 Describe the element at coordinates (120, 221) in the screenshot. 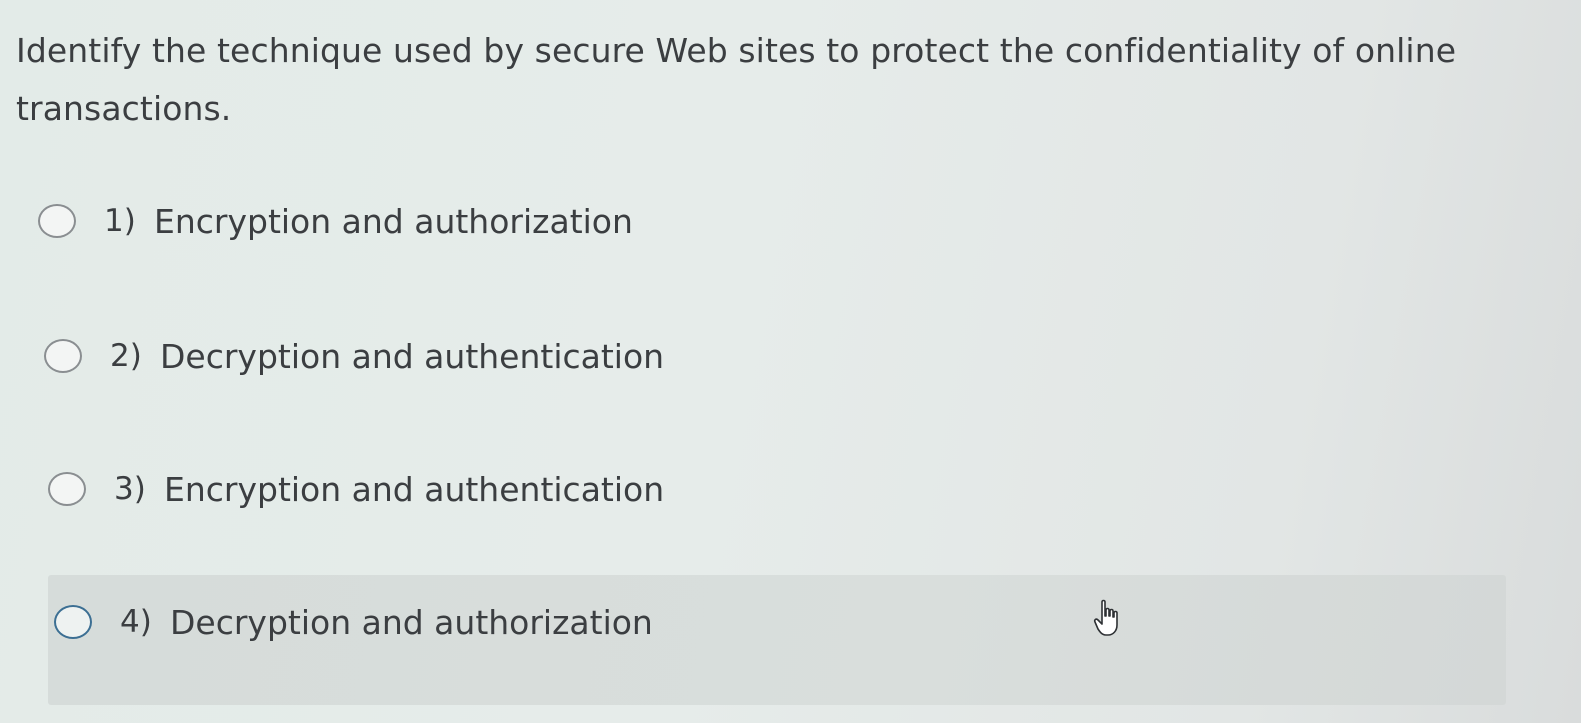

I see `option-number-1: 1)` at that location.